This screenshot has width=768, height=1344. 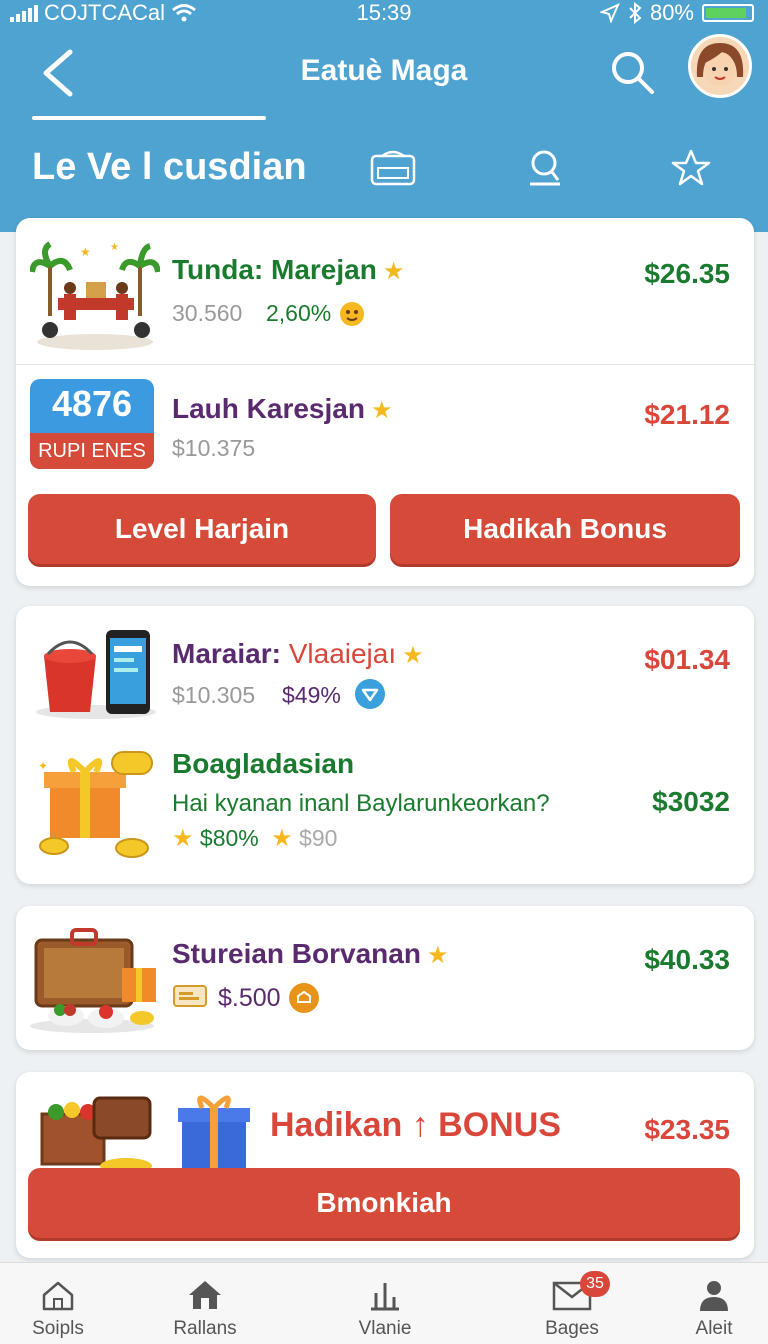 What do you see at coordinates (361, 803) in the screenshot?
I see `item-description: Hai kyanan inanl Baylarunkeorkan?` at bounding box center [361, 803].